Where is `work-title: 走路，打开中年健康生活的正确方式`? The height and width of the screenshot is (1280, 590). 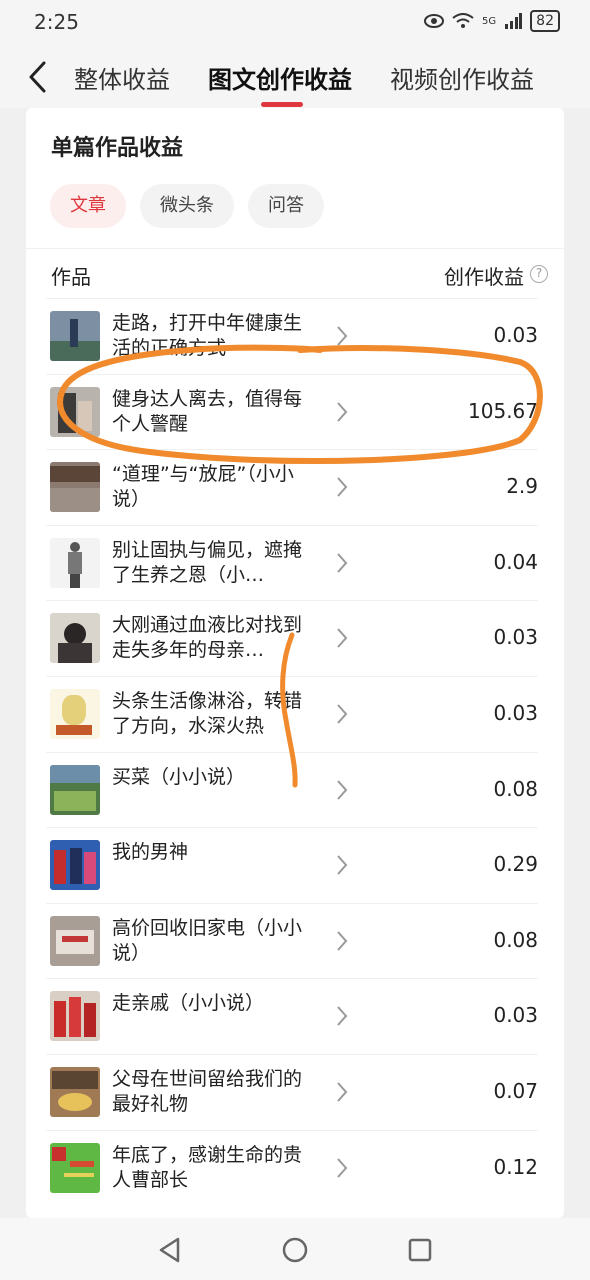 work-title: 走路，打开中年健康生活的正确方式 is located at coordinates (207, 335).